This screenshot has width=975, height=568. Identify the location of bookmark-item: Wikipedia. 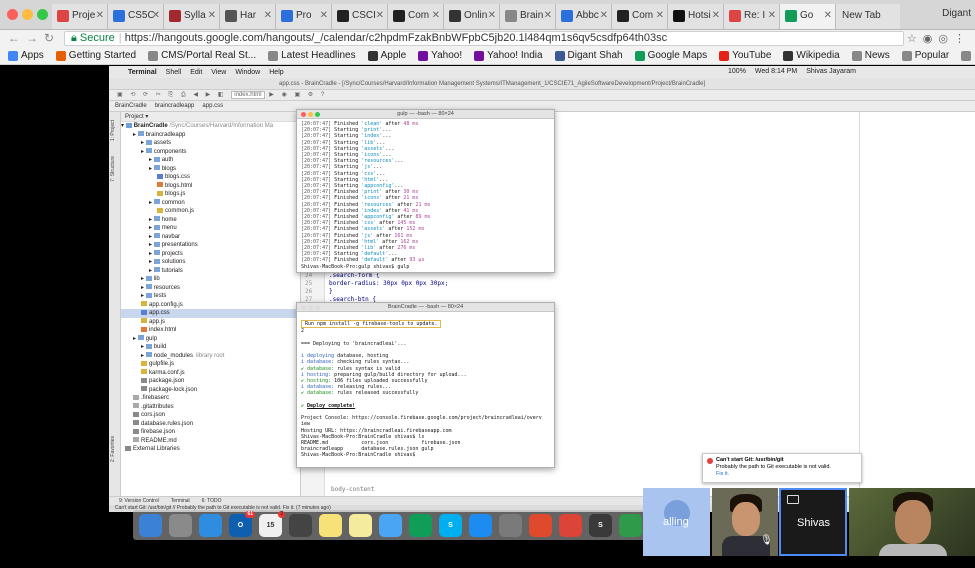
(811, 55).